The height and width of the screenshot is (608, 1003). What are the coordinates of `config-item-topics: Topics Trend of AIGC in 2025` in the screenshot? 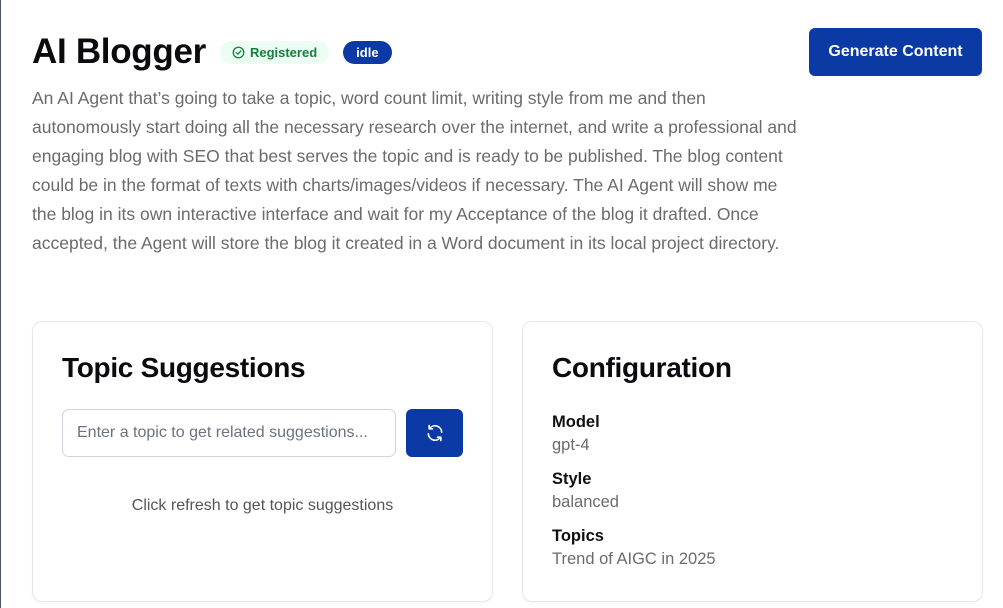 It's located at (634, 548).